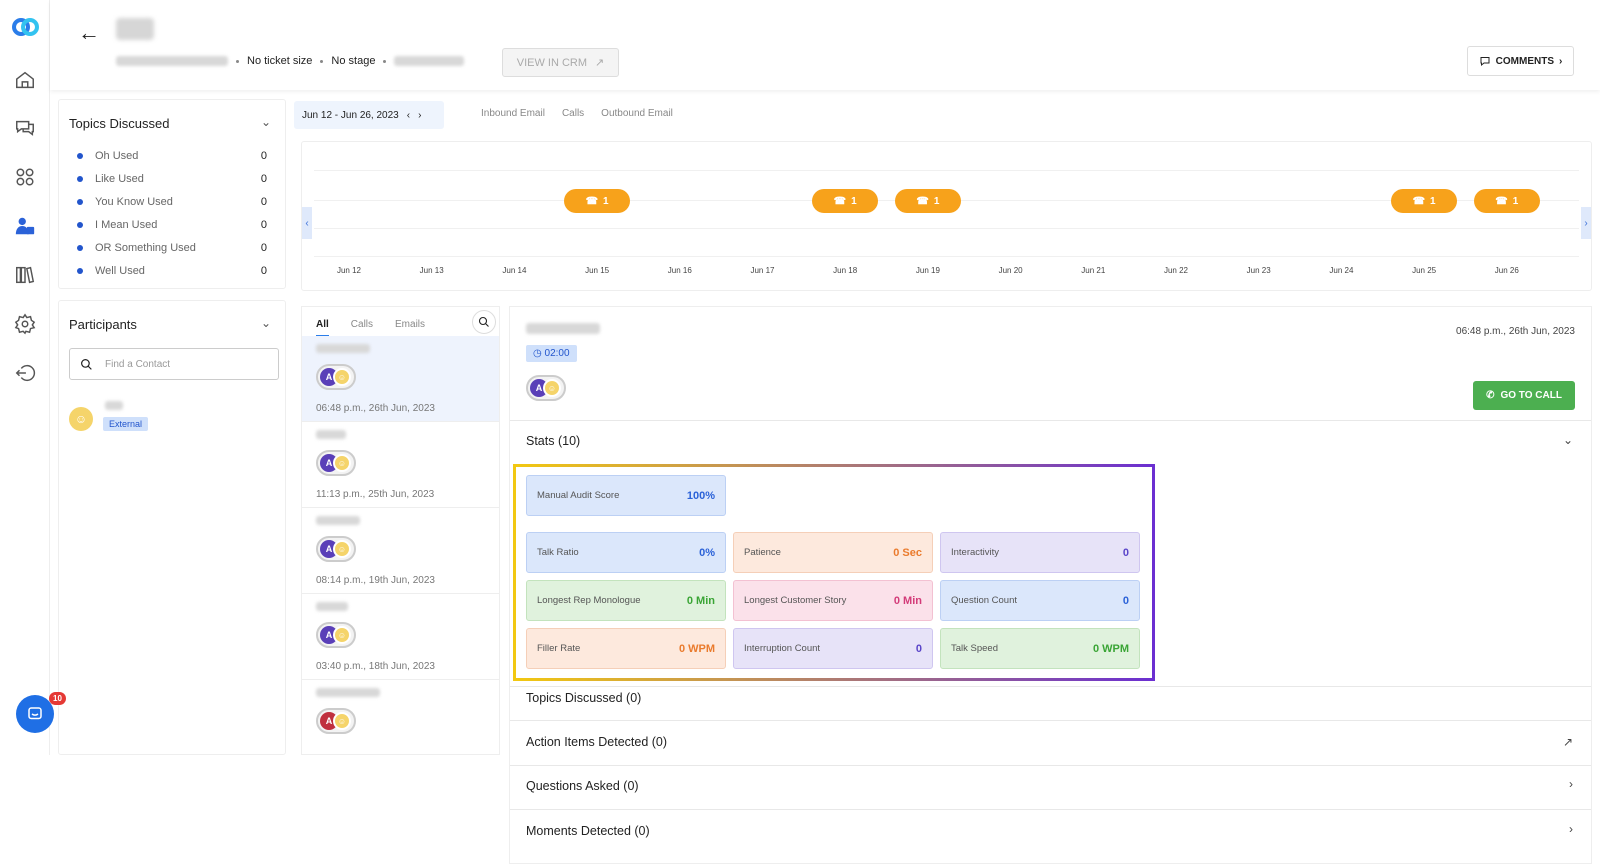 This screenshot has height=864, width=1600. What do you see at coordinates (588, 831) in the screenshot?
I see `moments-section-title: Moments Detected (0)` at bounding box center [588, 831].